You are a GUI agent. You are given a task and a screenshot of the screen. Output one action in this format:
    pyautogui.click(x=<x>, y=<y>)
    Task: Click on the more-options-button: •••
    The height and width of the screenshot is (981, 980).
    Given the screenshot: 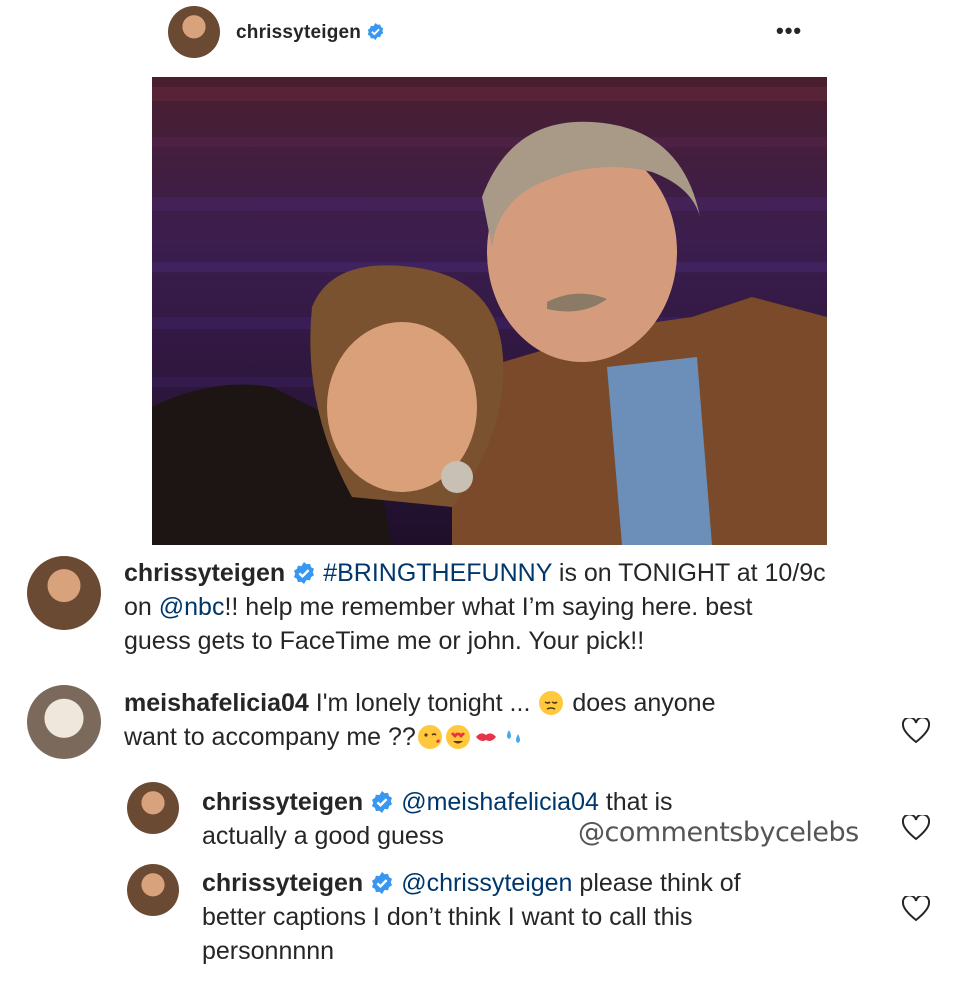 What is the action you would take?
    pyautogui.click(x=789, y=31)
    